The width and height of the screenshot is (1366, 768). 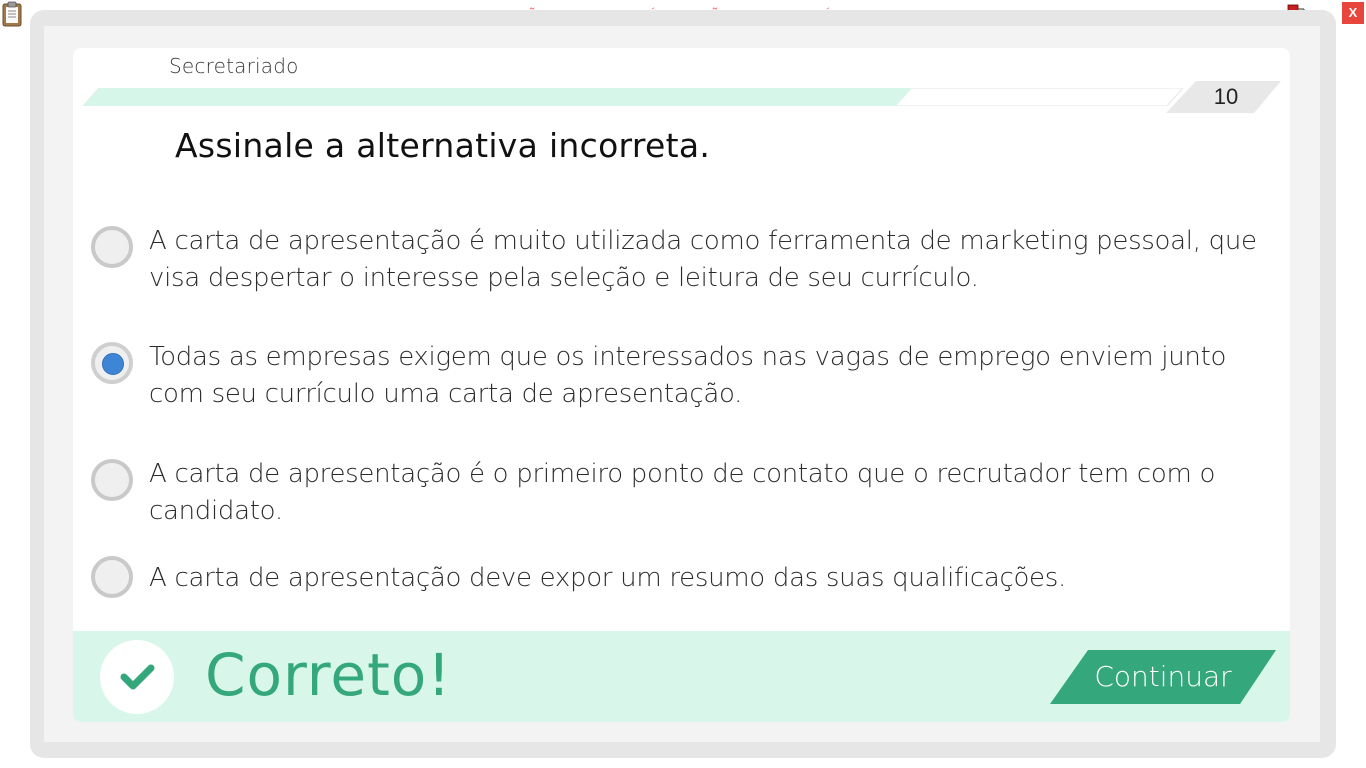 What do you see at coordinates (1226, 96) in the screenshot?
I see `question-number: 10` at bounding box center [1226, 96].